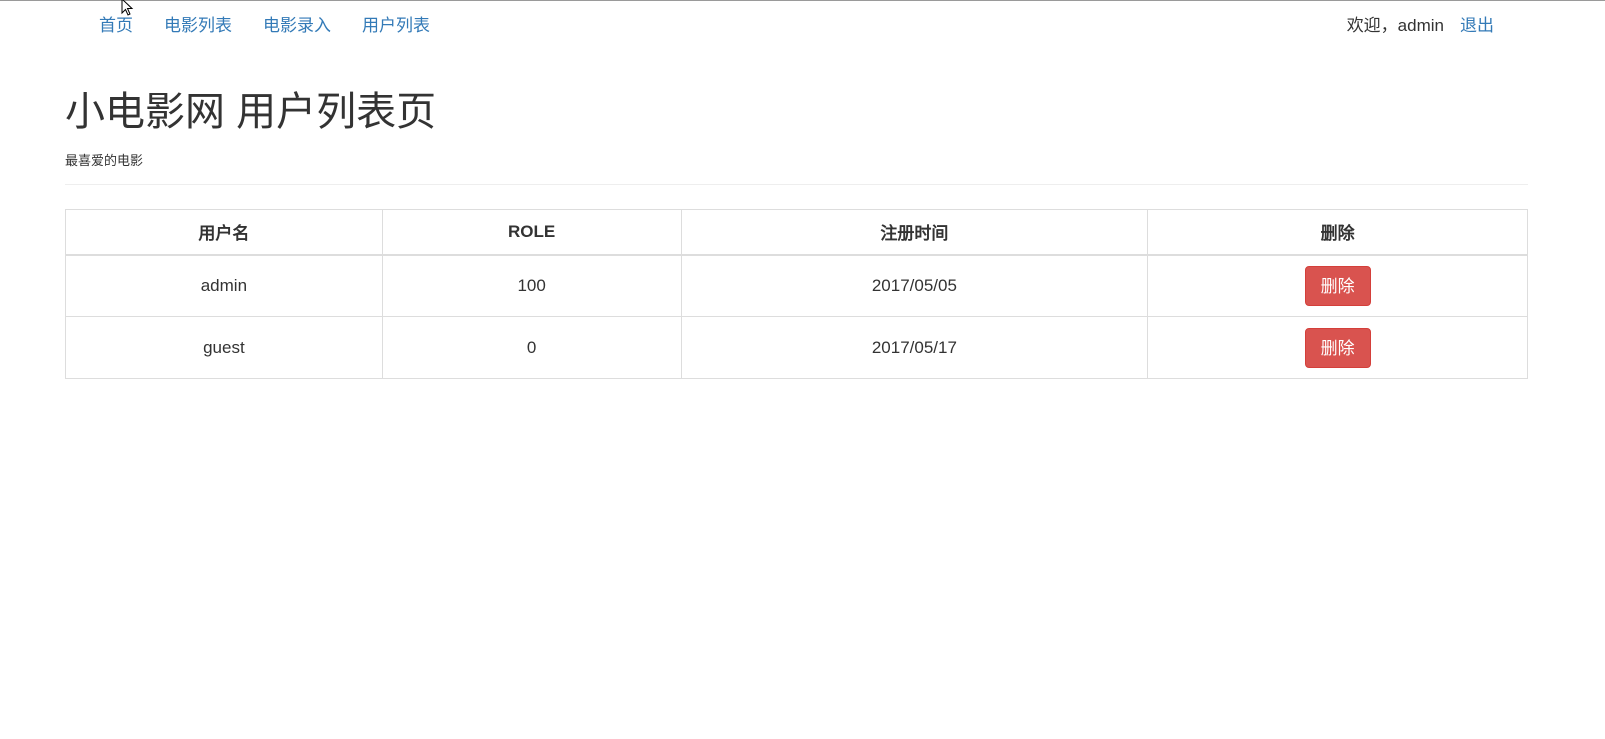 This screenshot has height=739, width=1605. I want to click on table-row: admin 100 2017/05/05 删除, so click(796, 285).